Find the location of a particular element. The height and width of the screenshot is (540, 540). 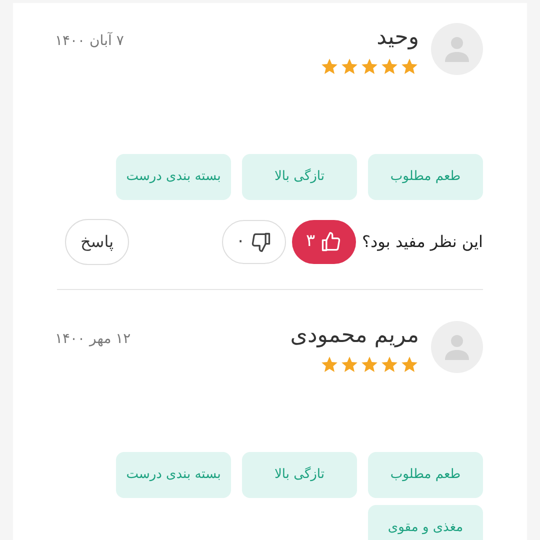

review-date: ۷ آبان ۱۴۰۰ is located at coordinates (89, 41).